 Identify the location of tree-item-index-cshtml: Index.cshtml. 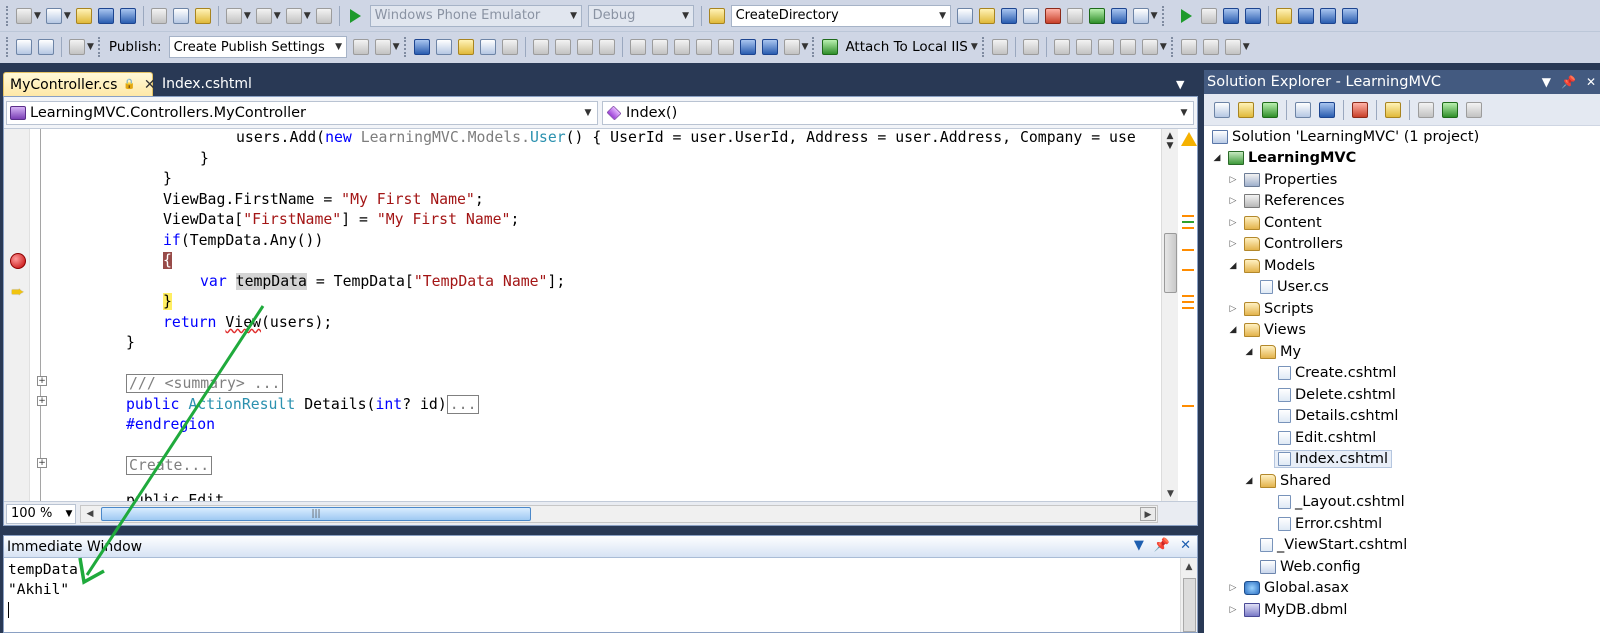
(1333, 458).